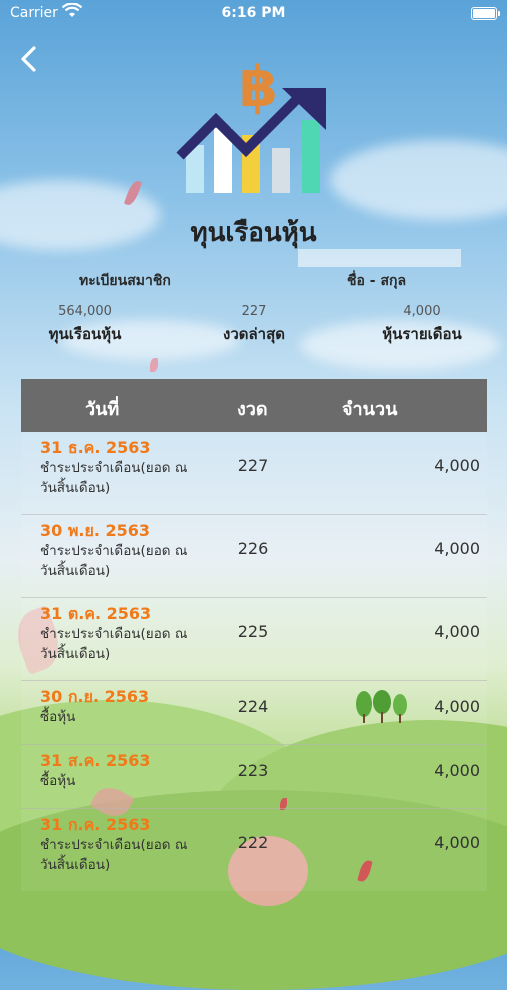 The height and width of the screenshot is (990, 507). What do you see at coordinates (253, 631) in the screenshot?
I see `row-period: 225` at bounding box center [253, 631].